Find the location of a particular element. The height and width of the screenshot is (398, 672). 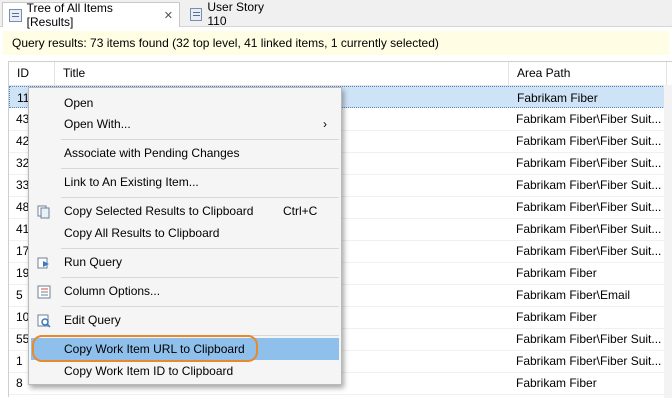

menu-item-edit-query: Edit Query is located at coordinates (185, 320).